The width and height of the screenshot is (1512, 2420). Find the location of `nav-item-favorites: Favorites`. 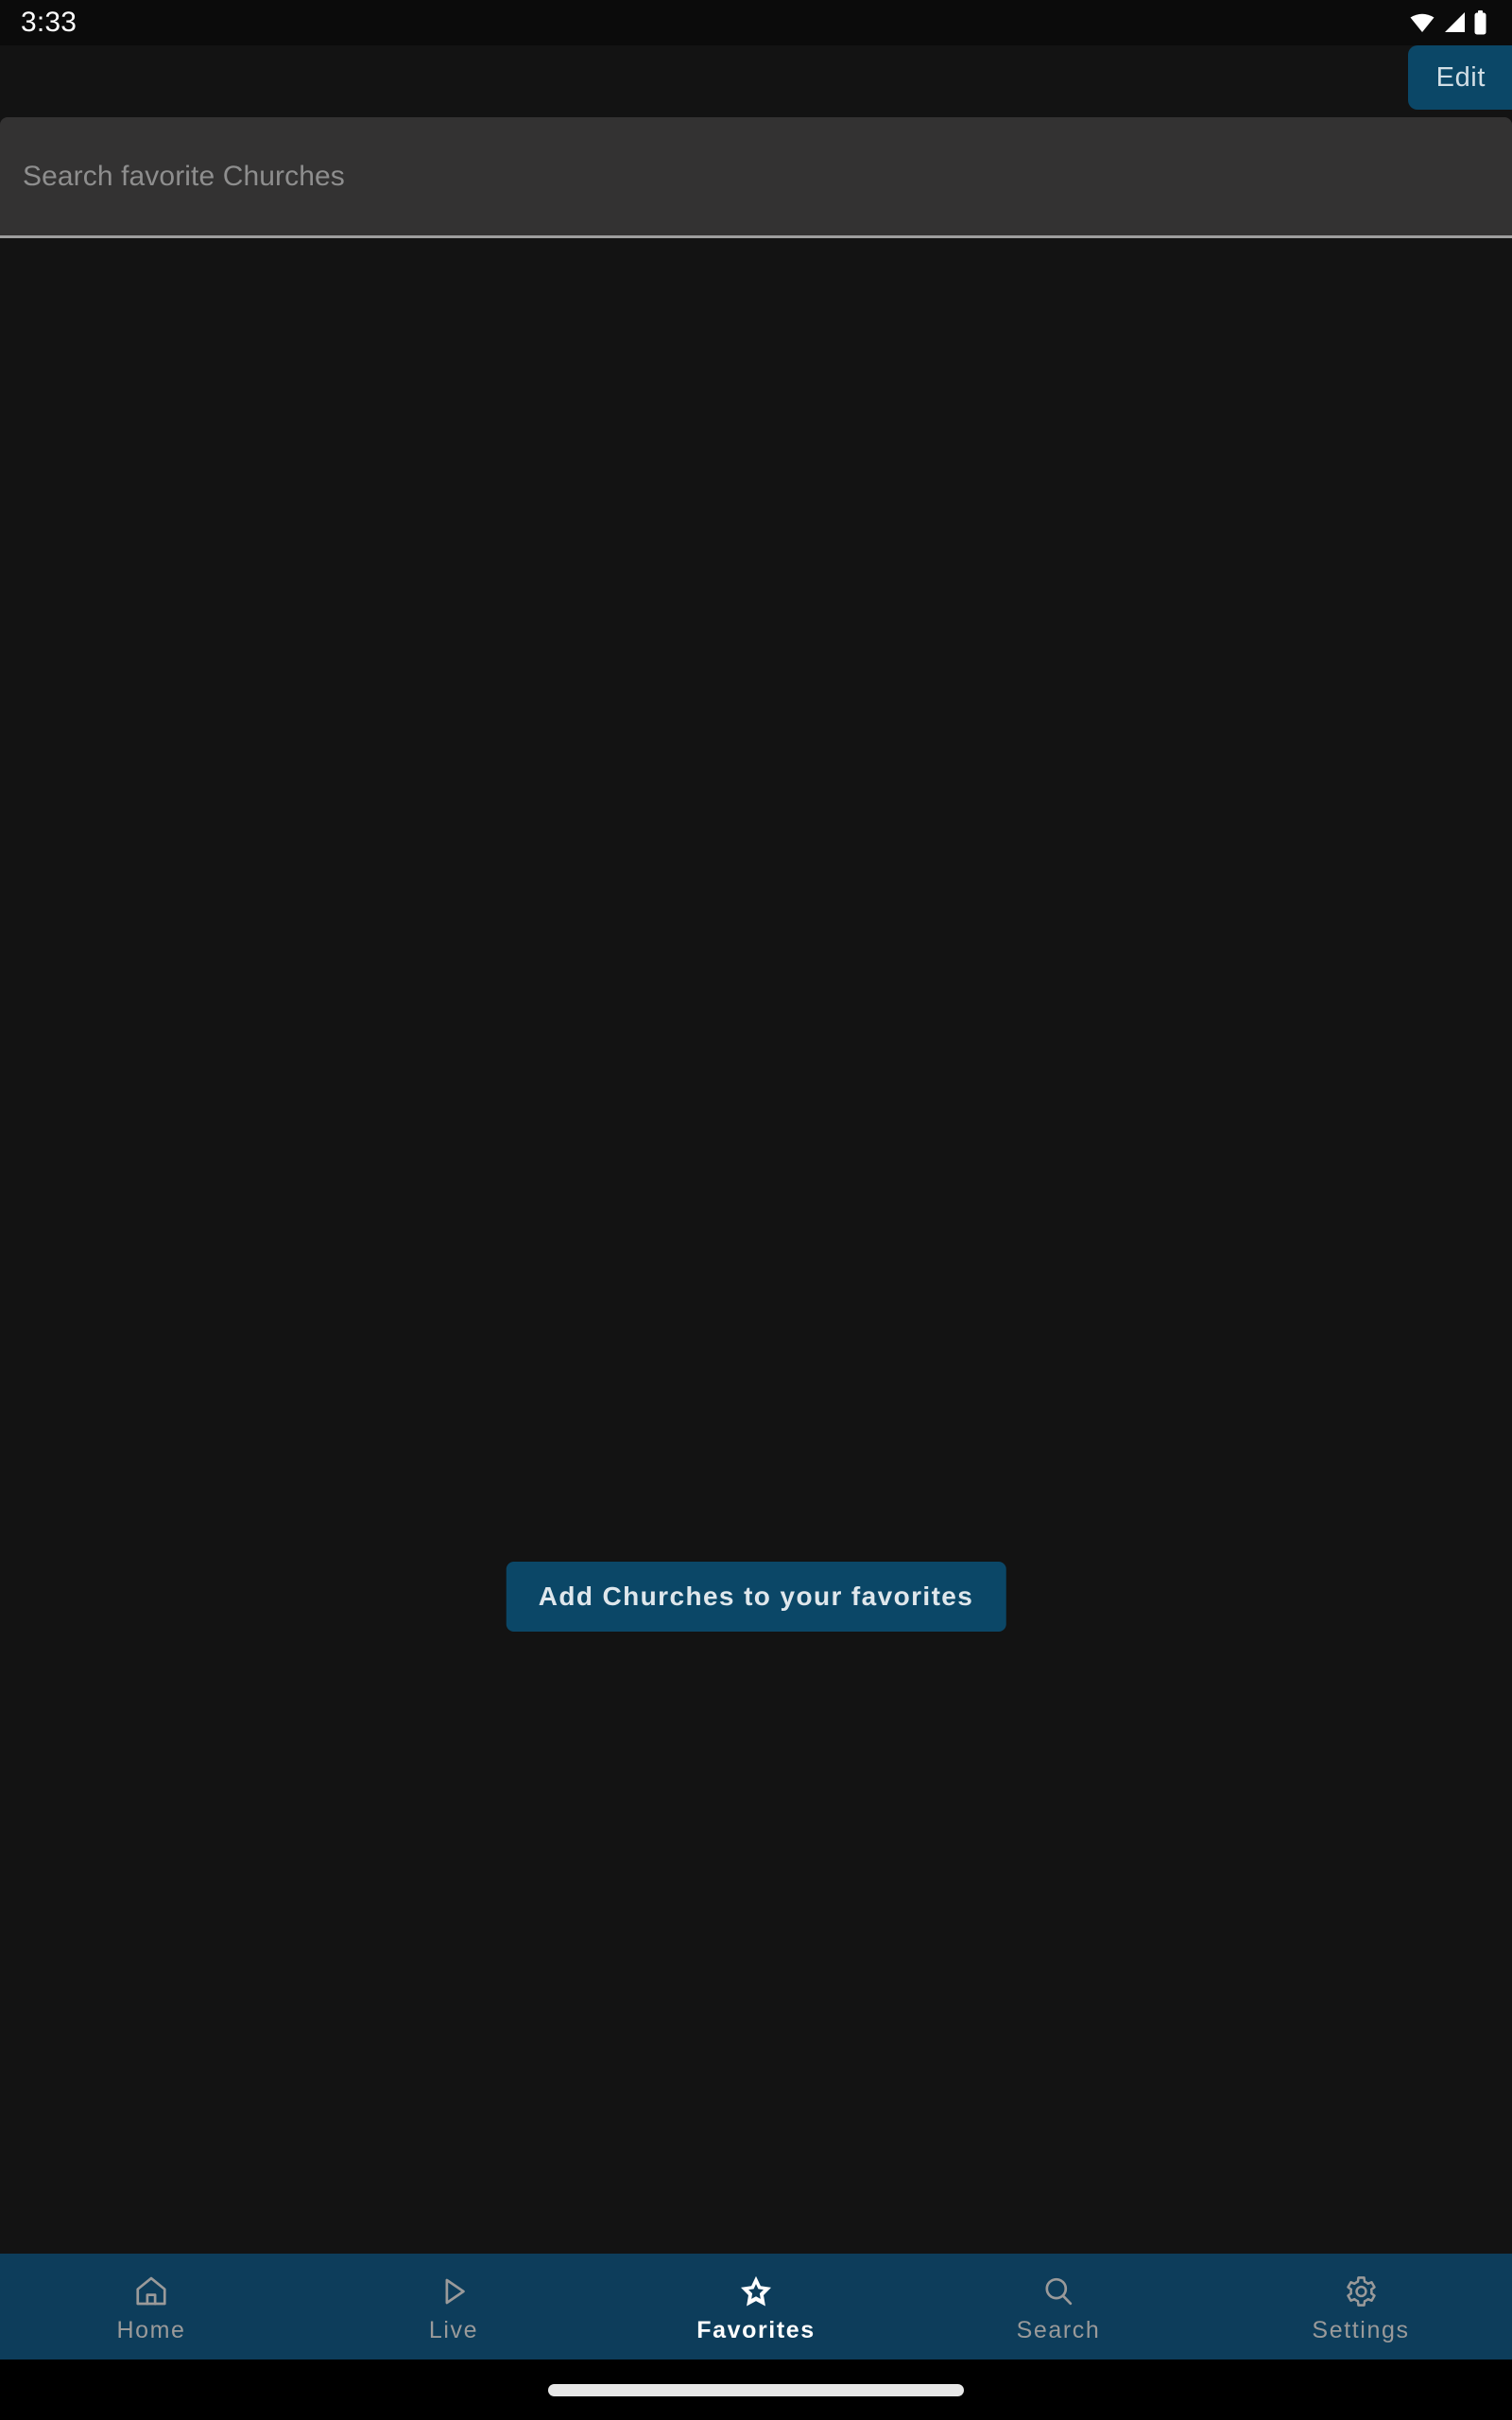

nav-item-favorites: Favorites is located at coordinates (756, 2307).